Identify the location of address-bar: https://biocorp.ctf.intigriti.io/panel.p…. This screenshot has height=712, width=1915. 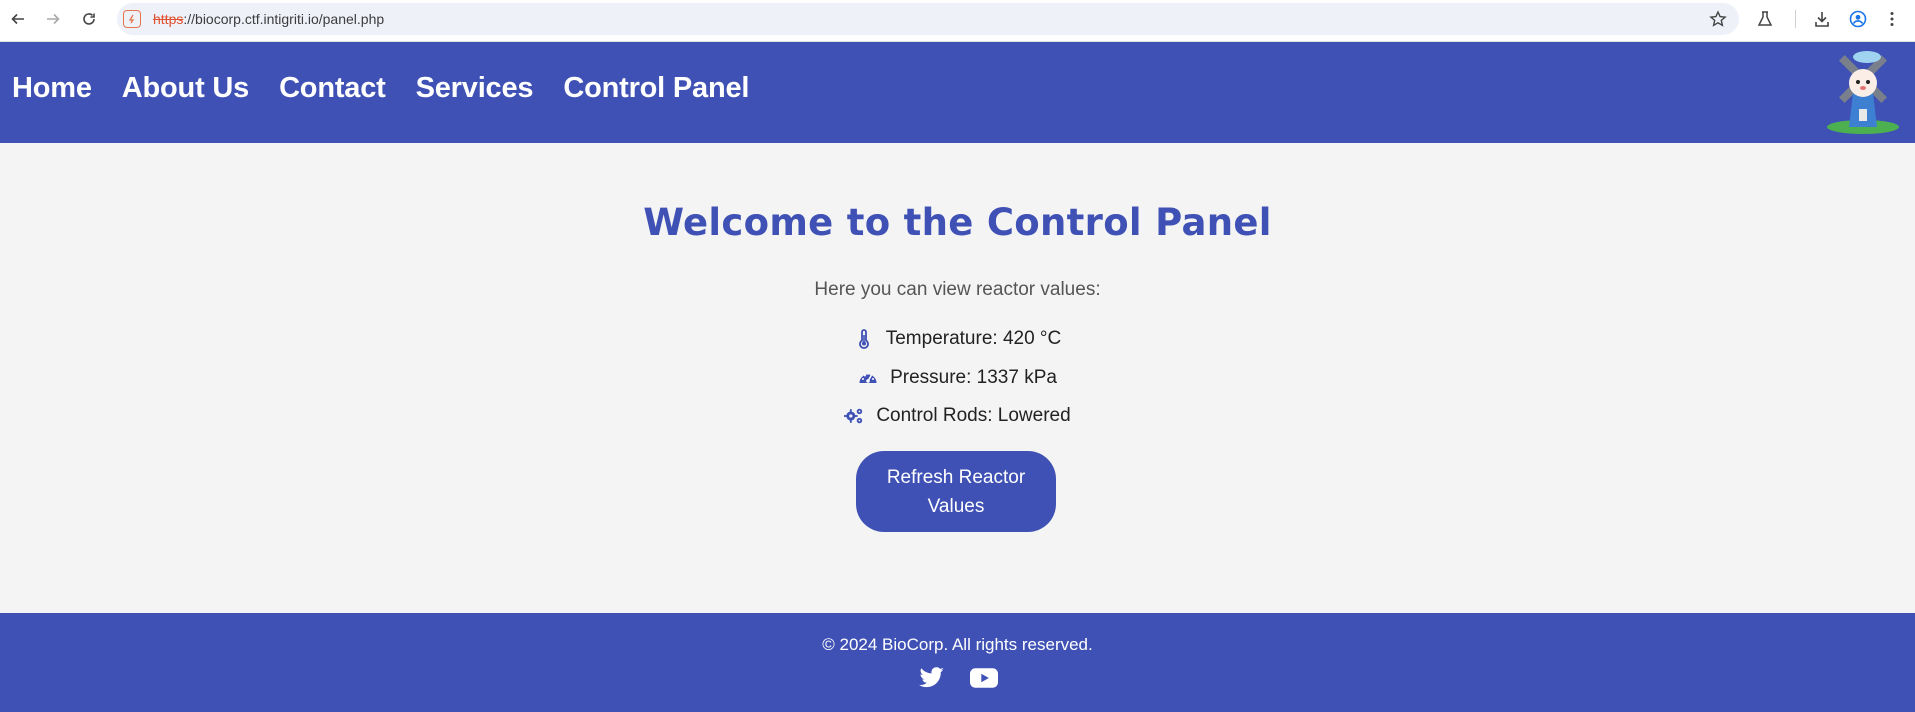
(928, 19).